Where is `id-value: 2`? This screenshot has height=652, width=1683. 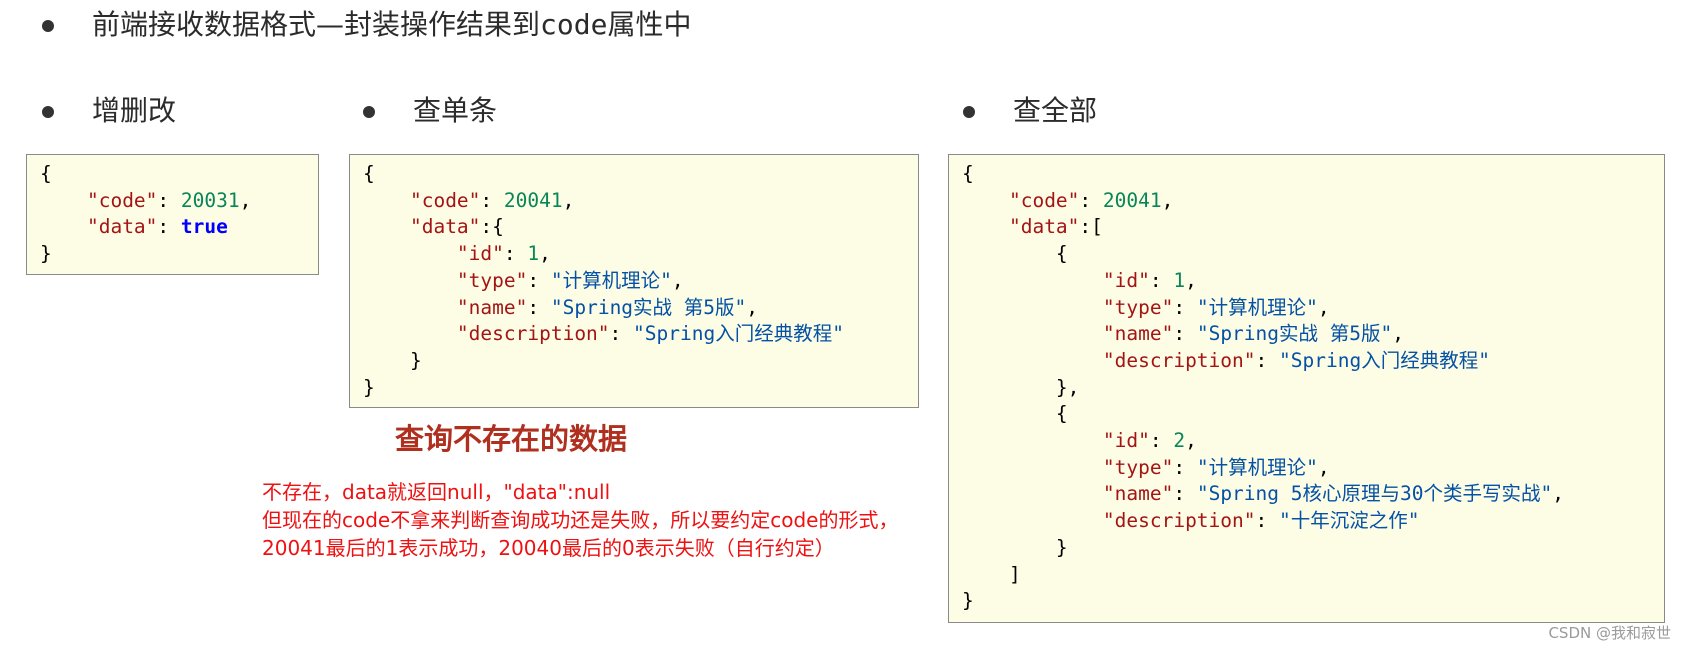 id-value: 2 is located at coordinates (1179, 441).